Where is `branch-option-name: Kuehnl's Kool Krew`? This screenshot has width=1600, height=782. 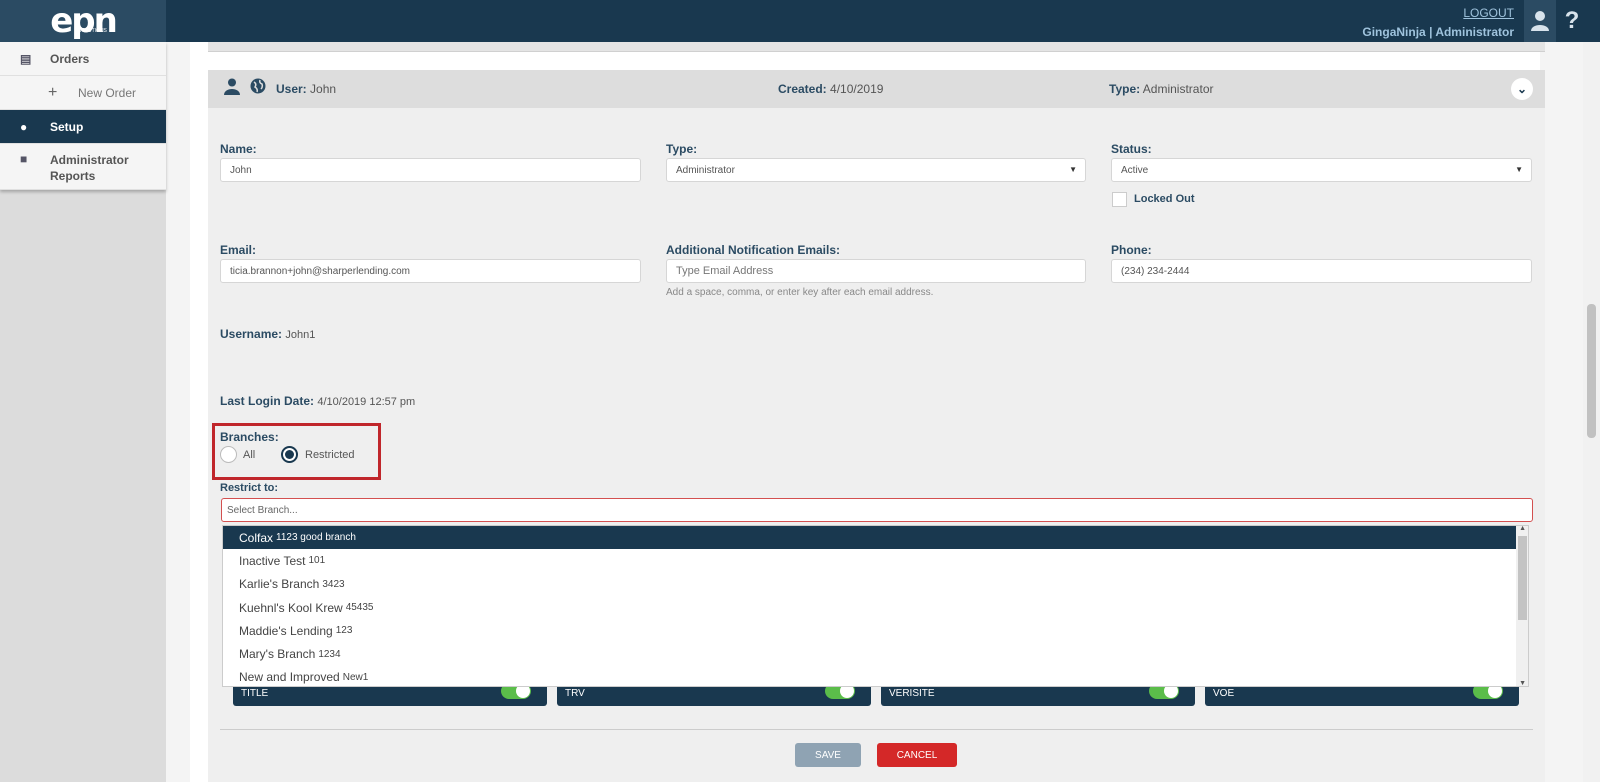 branch-option-name: Kuehnl's Kool Krew is located at coordinates (291, 607).